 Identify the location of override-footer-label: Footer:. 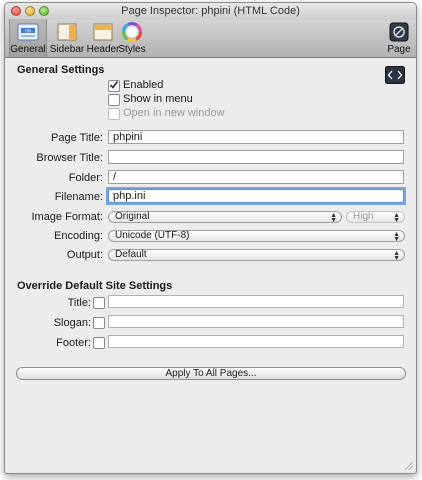
(73, 343).